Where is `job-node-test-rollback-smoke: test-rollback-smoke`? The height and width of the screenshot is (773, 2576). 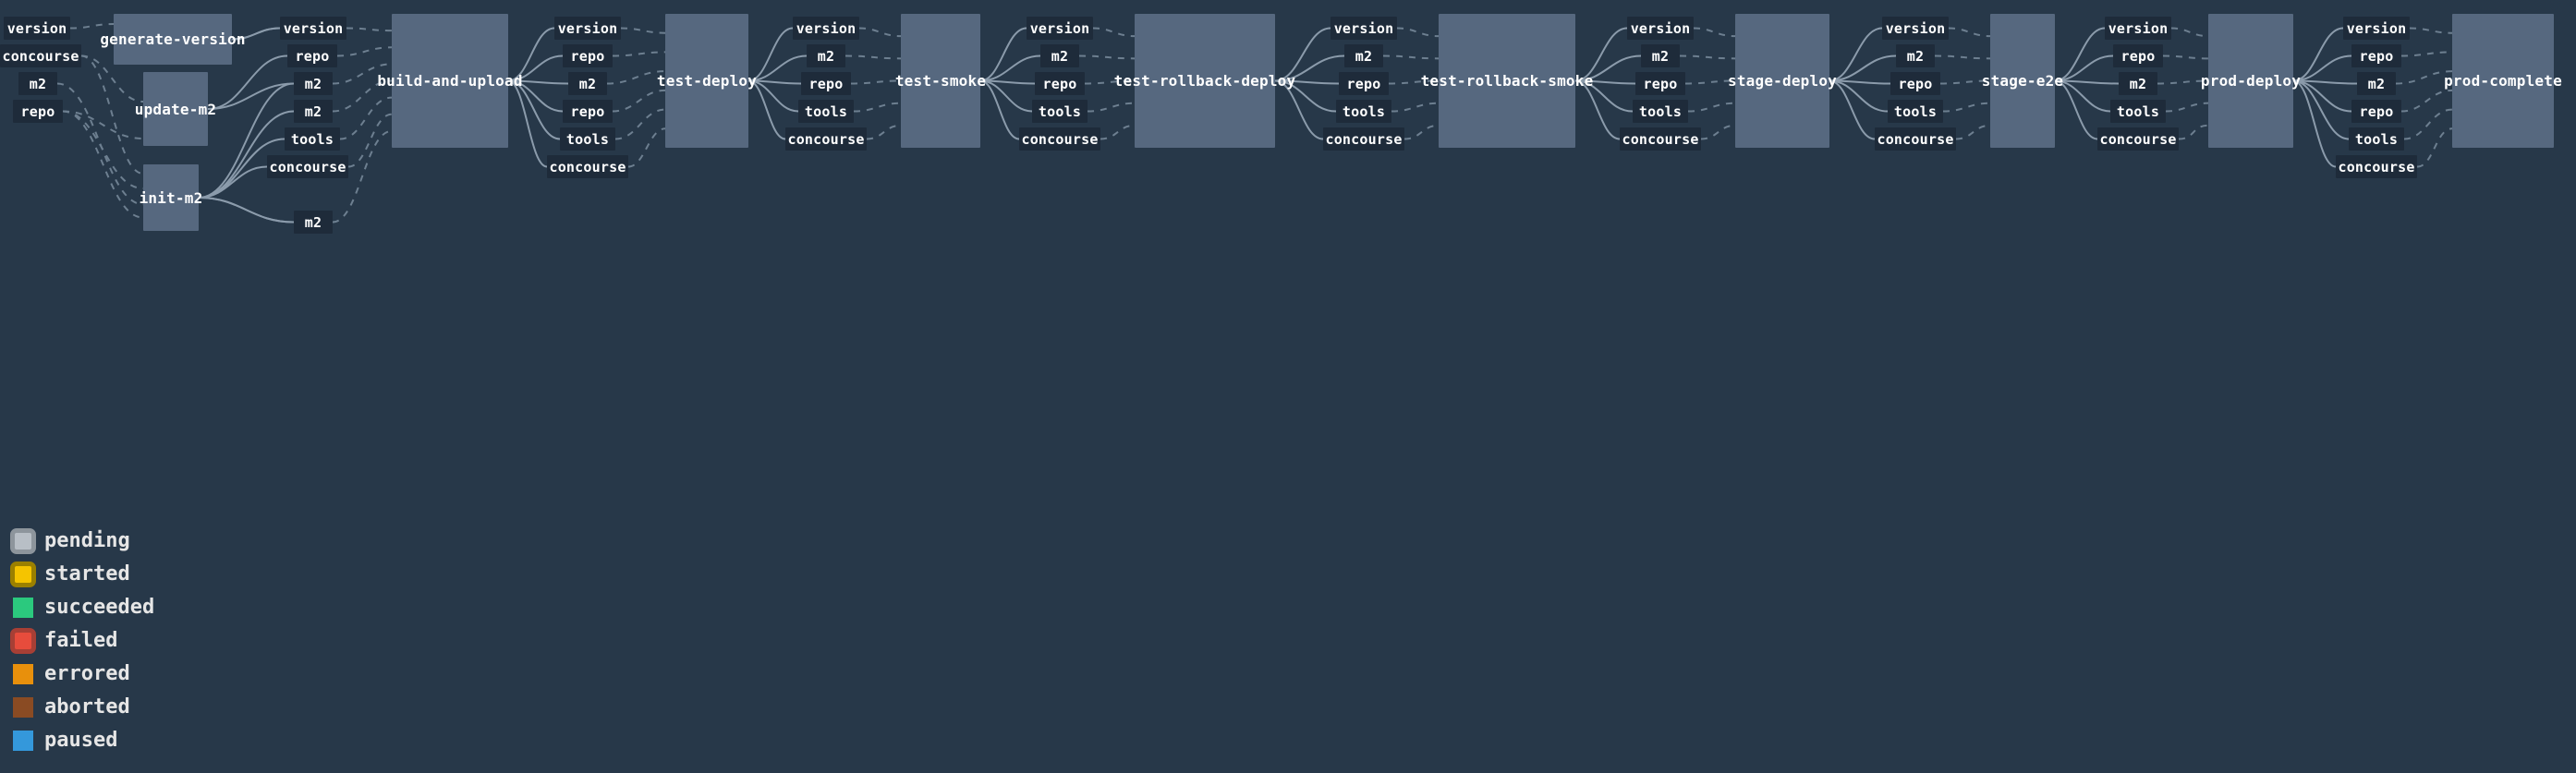 job-node-test-rollback-smoke: test-rollback-smoke is located at coordinates (1507, 81).